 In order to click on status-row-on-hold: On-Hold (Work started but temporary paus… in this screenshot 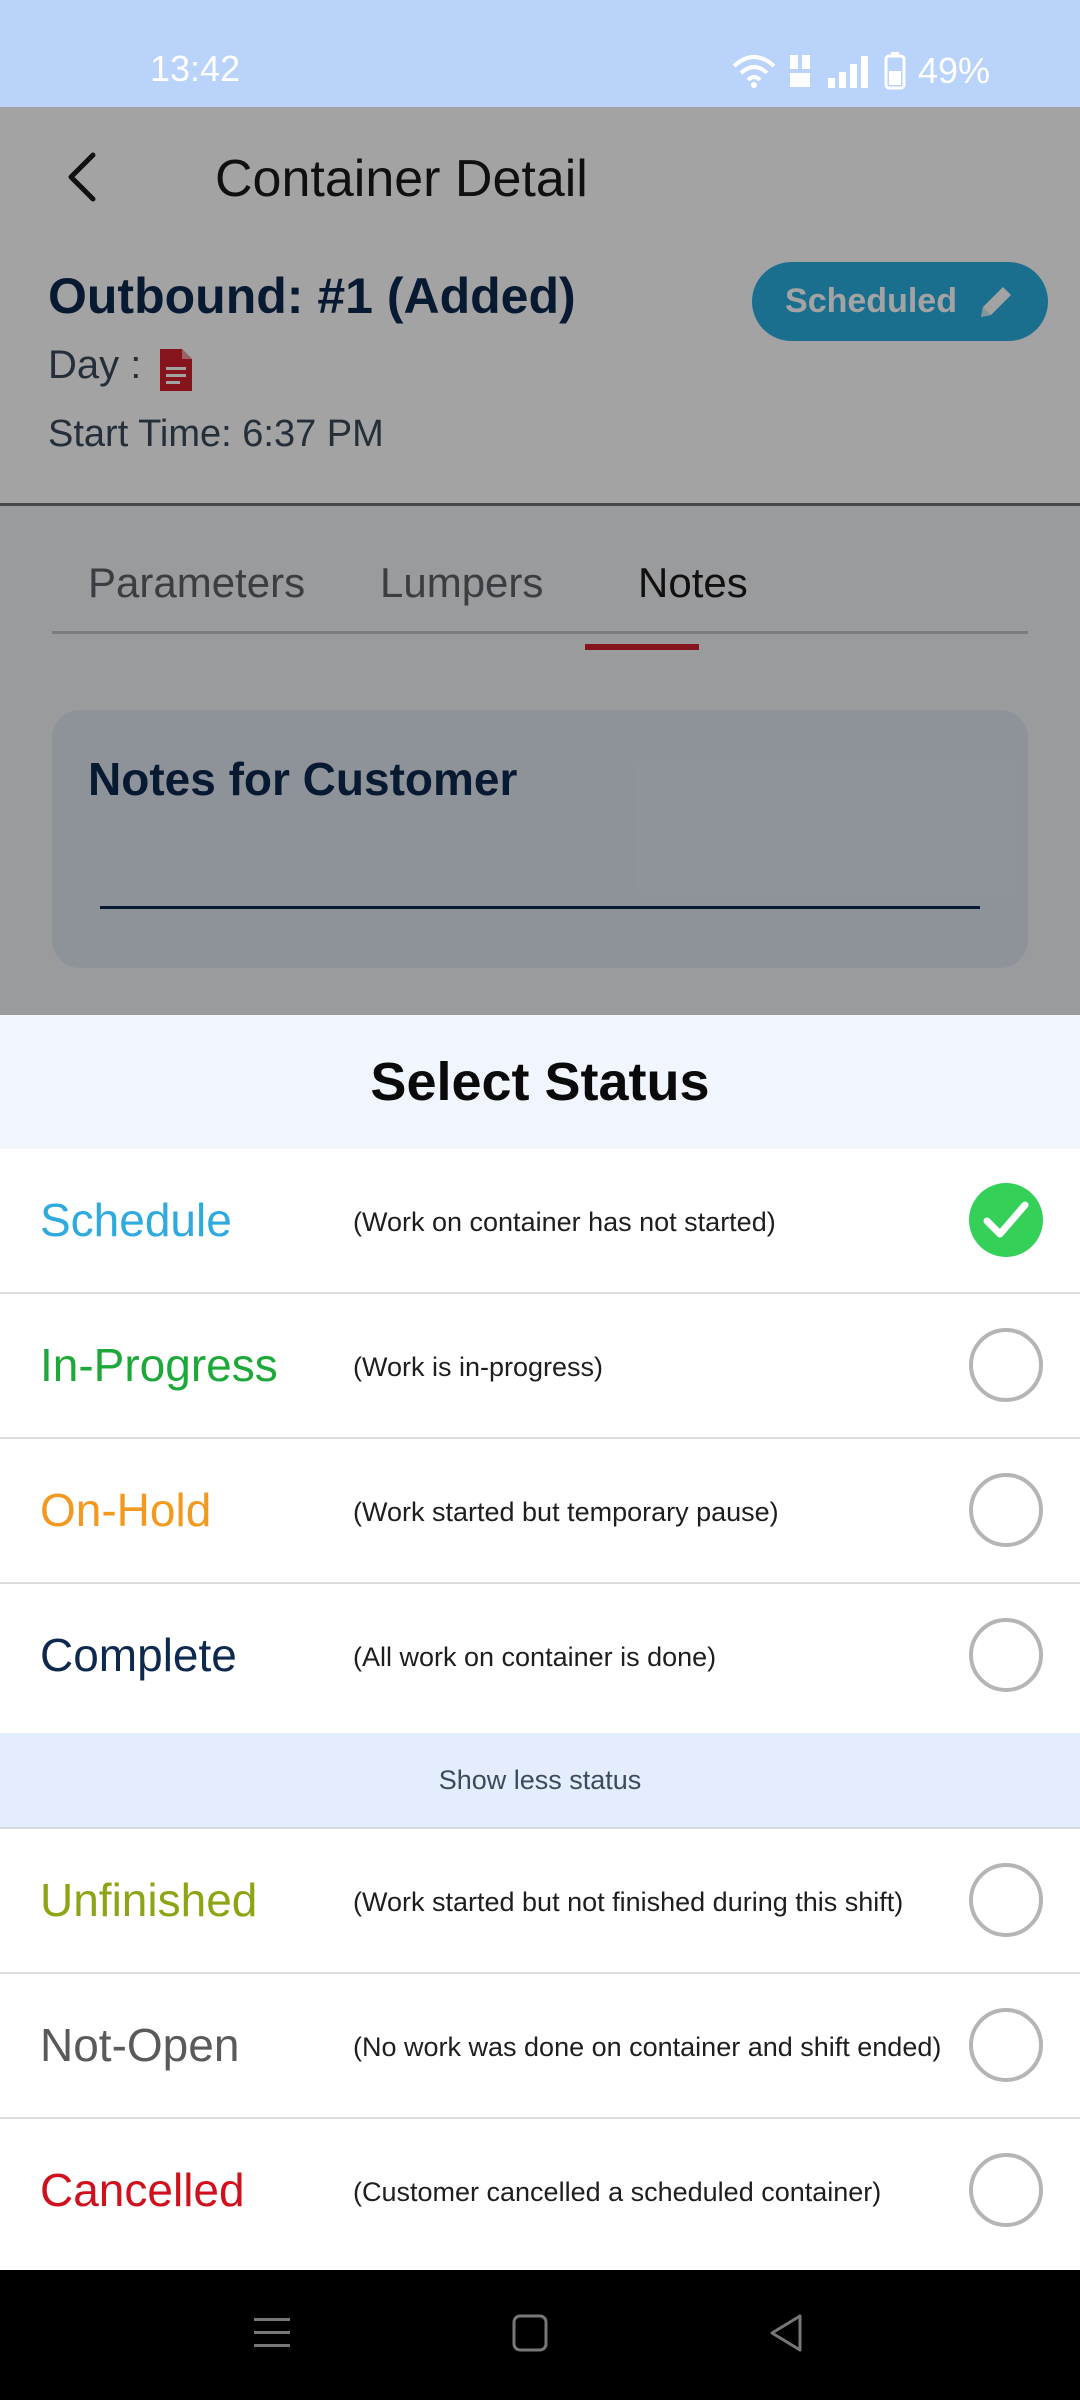, I will do `click(540, 1511)`.